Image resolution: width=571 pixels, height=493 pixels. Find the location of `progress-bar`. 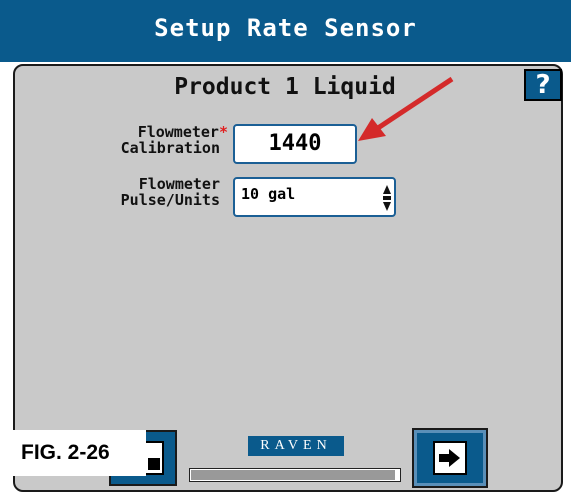

progress-bar is located at coordinates (295, 475).